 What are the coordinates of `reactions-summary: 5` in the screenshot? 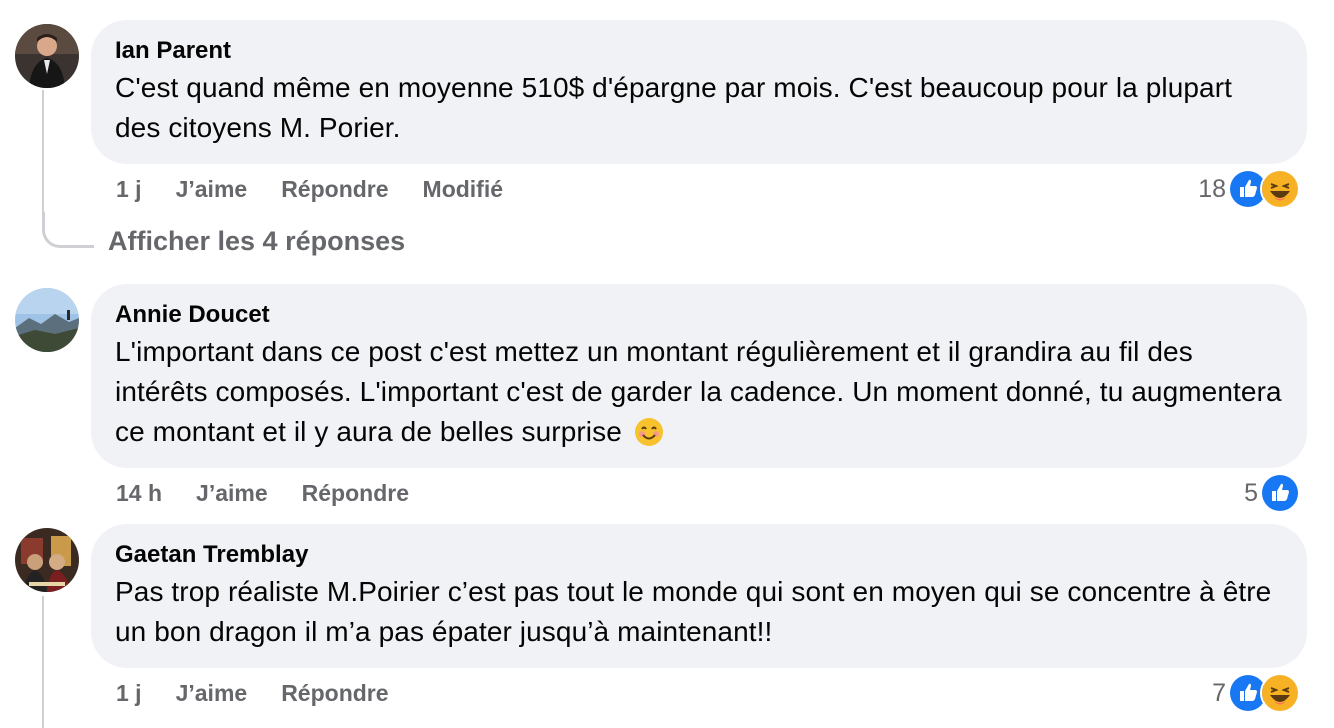 It's located at (1272, 493).